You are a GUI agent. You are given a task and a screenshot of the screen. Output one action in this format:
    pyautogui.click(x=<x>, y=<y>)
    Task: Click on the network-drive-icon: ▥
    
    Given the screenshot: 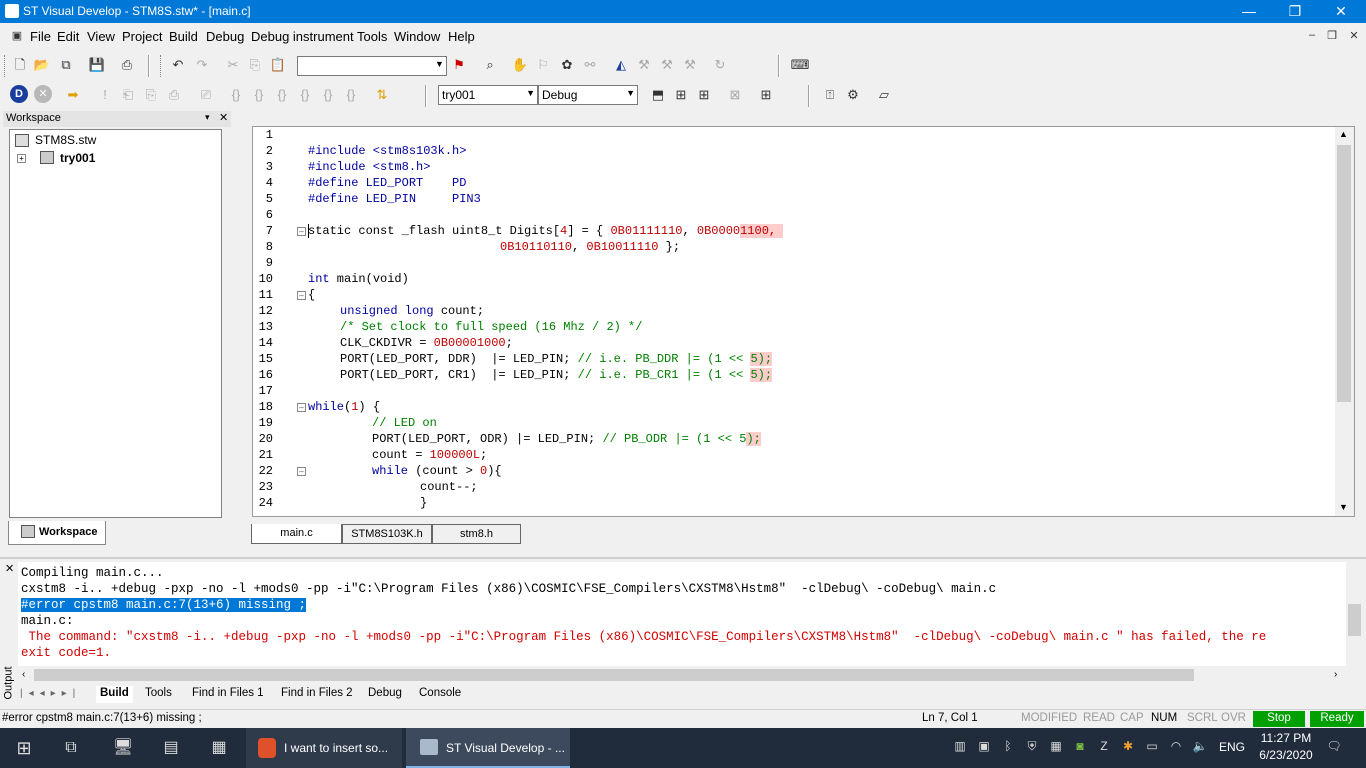 What is the action you would take?
    pyautogui.click(x=960, y=747)
    